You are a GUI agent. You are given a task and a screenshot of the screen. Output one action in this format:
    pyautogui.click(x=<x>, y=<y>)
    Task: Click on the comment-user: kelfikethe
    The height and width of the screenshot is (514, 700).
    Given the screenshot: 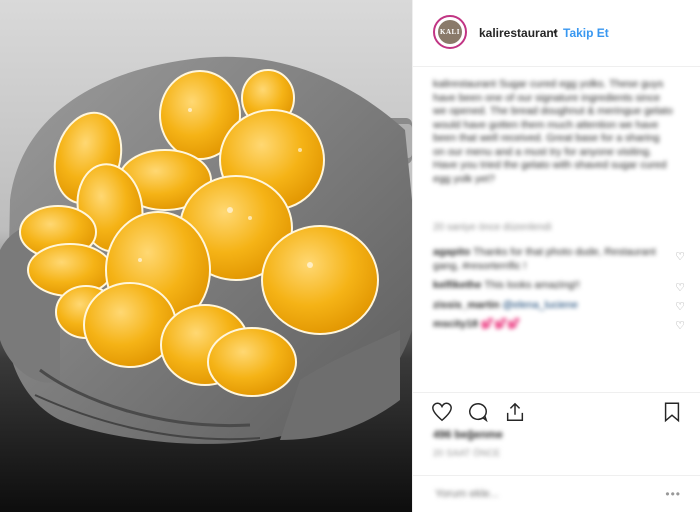 What is the action you would take?
    pyautogui.click(x=457, y=285)
    